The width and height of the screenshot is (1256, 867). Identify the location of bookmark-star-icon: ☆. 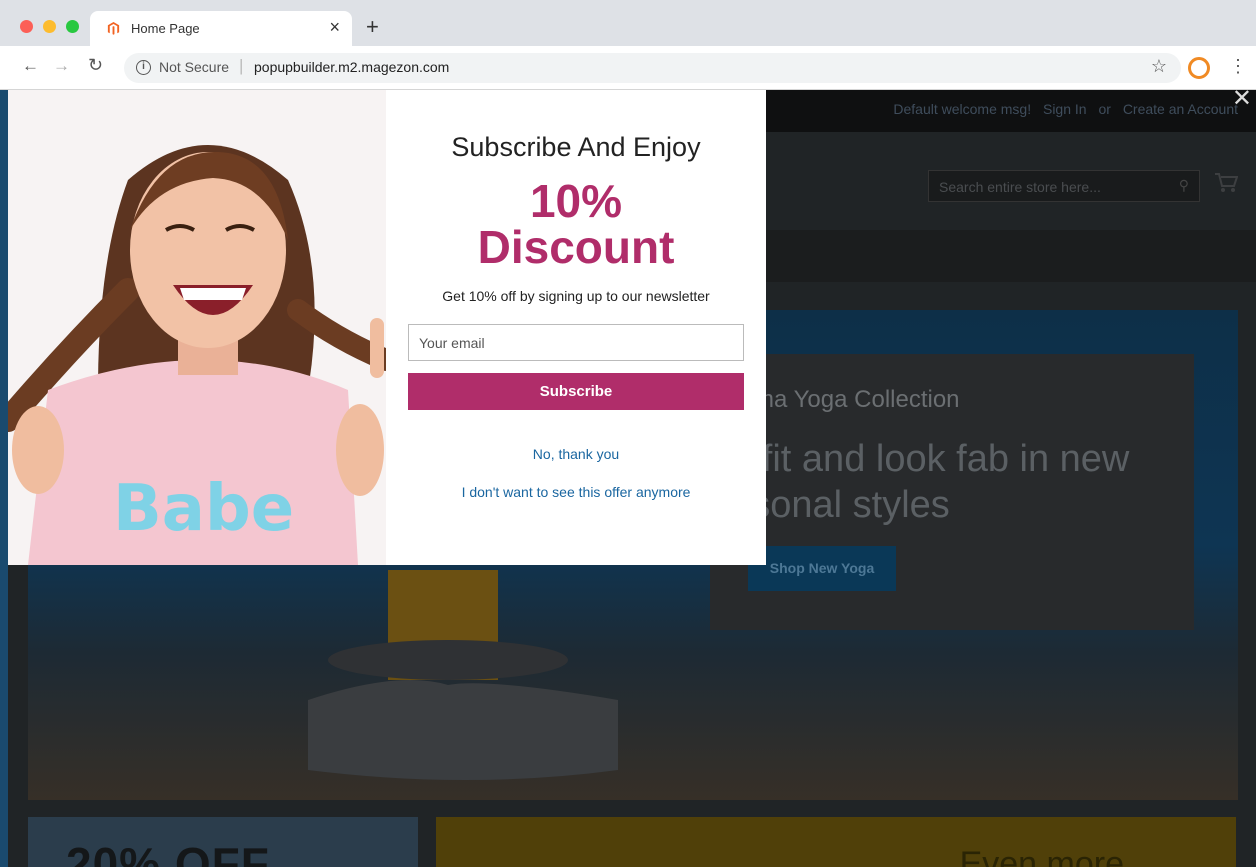
(1159, 66).